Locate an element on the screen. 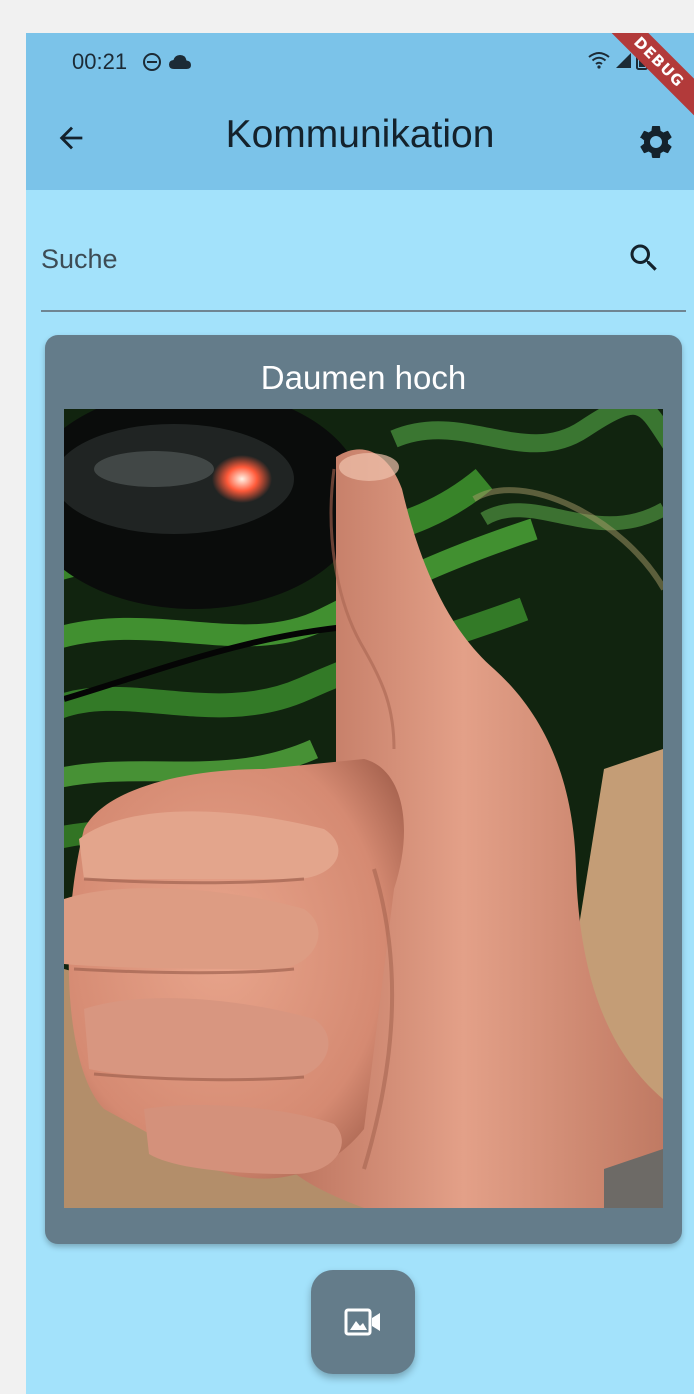 The height and width of the screenshot is (1394, 694). settings-button is located at coordinates (656, 142).